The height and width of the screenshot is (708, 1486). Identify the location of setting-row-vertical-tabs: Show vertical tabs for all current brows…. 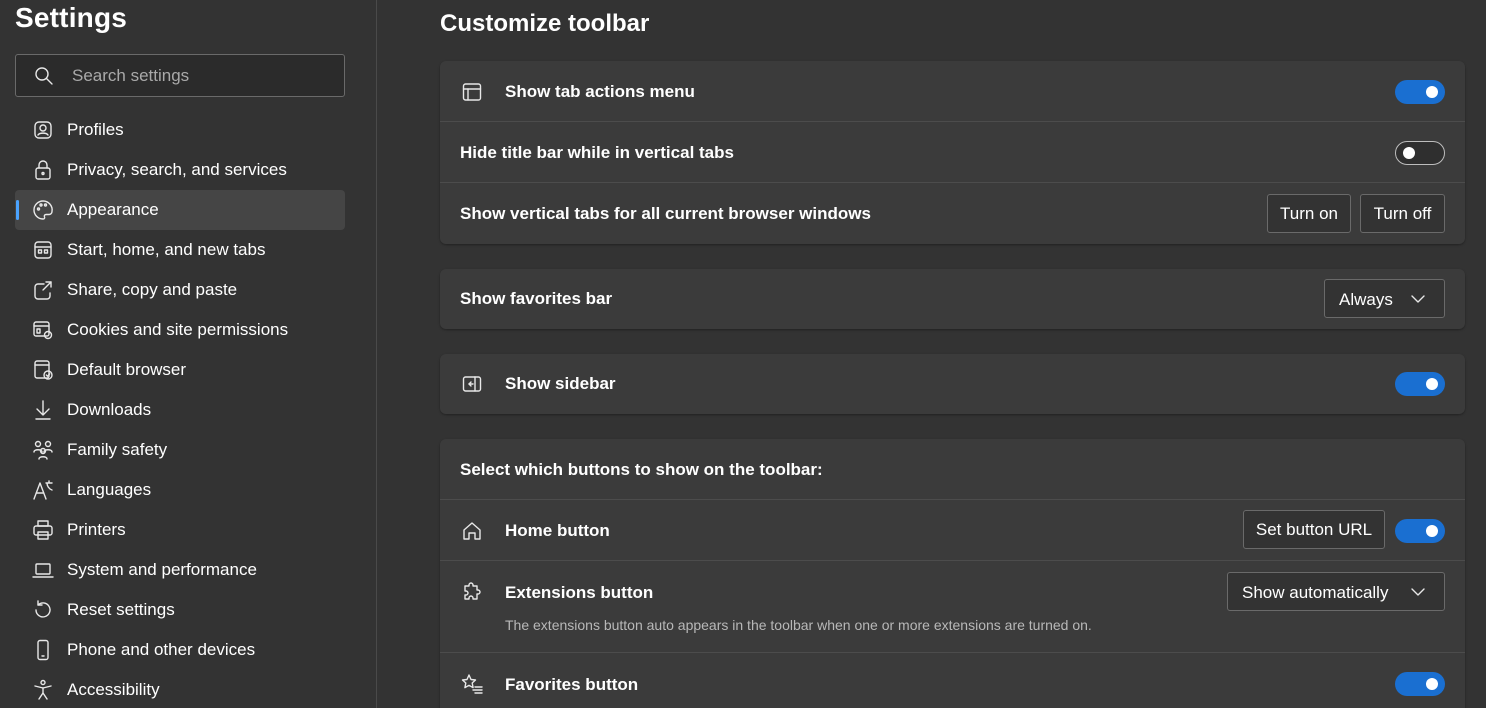
(952, 213).